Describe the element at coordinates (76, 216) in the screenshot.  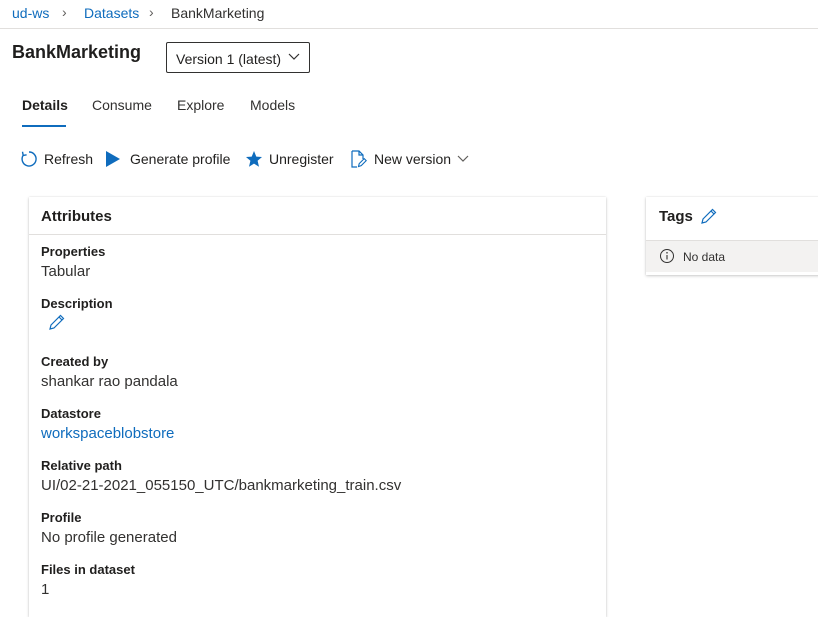
I see `attributes-title: Attributes` at that location.